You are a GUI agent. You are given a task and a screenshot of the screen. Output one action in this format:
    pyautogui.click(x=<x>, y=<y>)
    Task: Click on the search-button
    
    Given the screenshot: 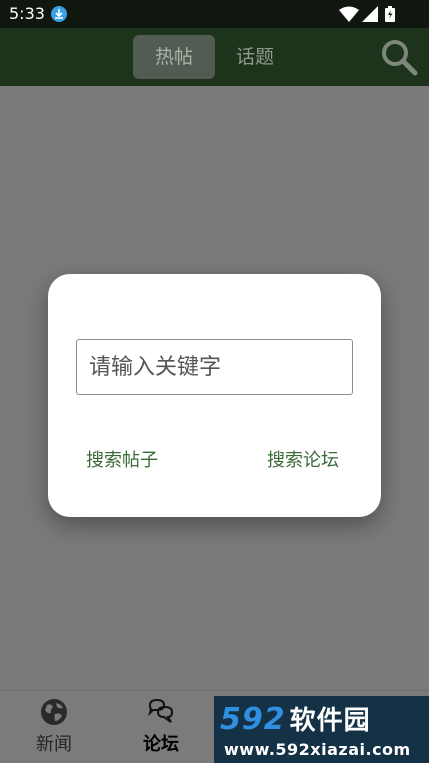 What is the action you would take?
    pyautogui.click(x=399, y=57)
    